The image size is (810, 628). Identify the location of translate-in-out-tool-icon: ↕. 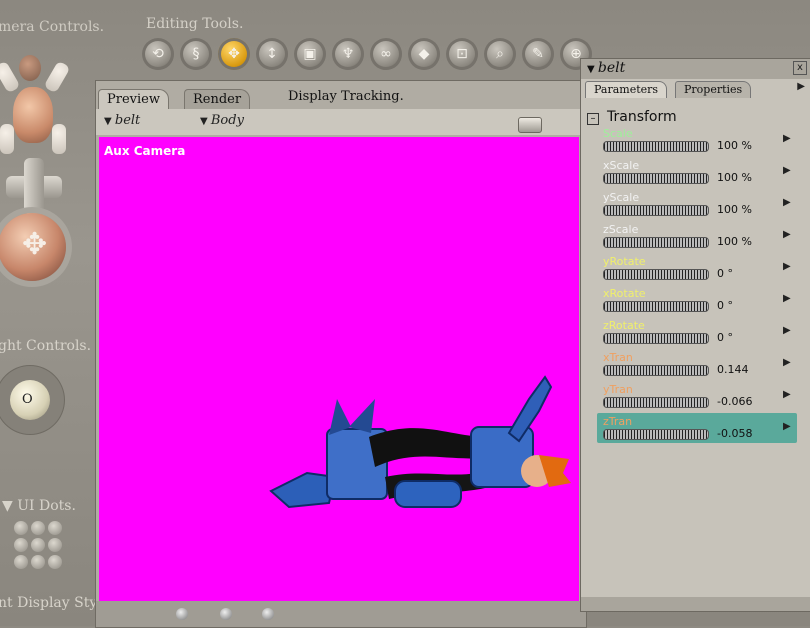
(272, 54).